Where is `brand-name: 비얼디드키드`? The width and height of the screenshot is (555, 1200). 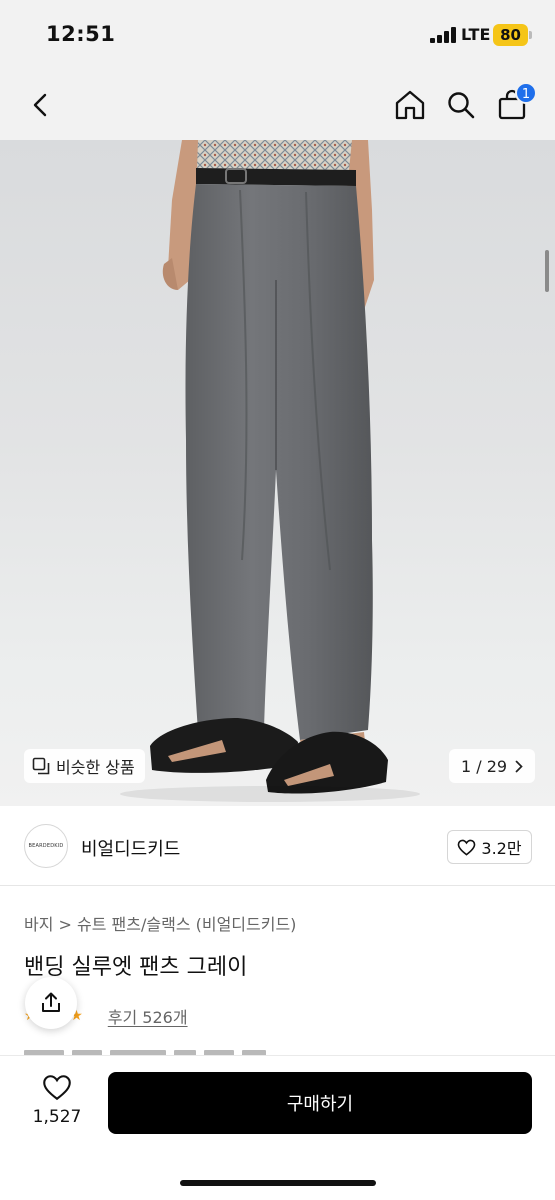
brand-name: 비얼디드키드 is located at coordinates (130, 848).